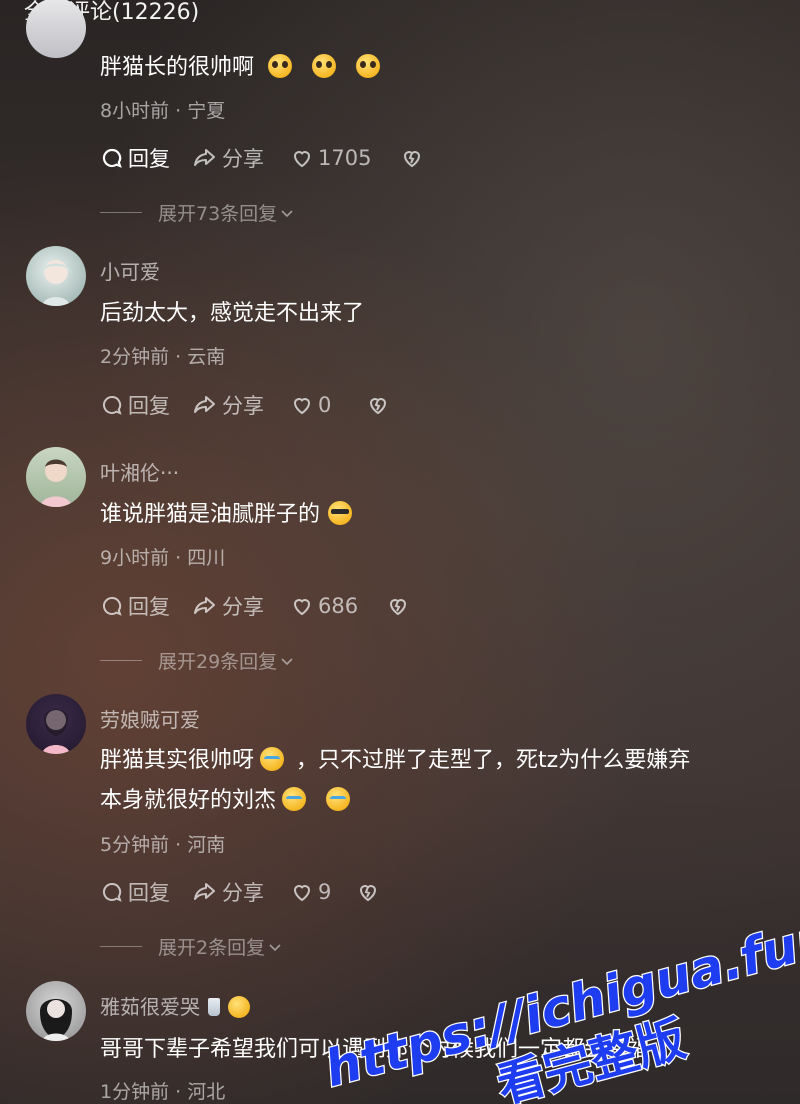 This screenshot has height=1104, width=800. What do you see at coordinates (130, 270) in the screenshot?
I see `username: 小可爱` at bounding box center [130, 270].